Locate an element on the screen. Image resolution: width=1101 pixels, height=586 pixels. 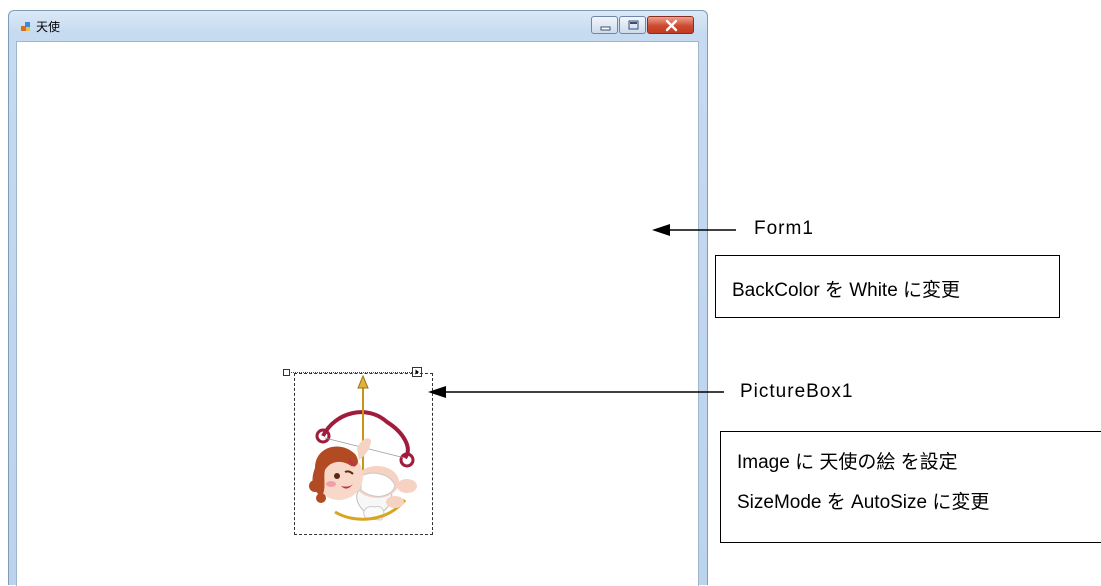
form1-label: Form1 is located at coordinates (784, 228).